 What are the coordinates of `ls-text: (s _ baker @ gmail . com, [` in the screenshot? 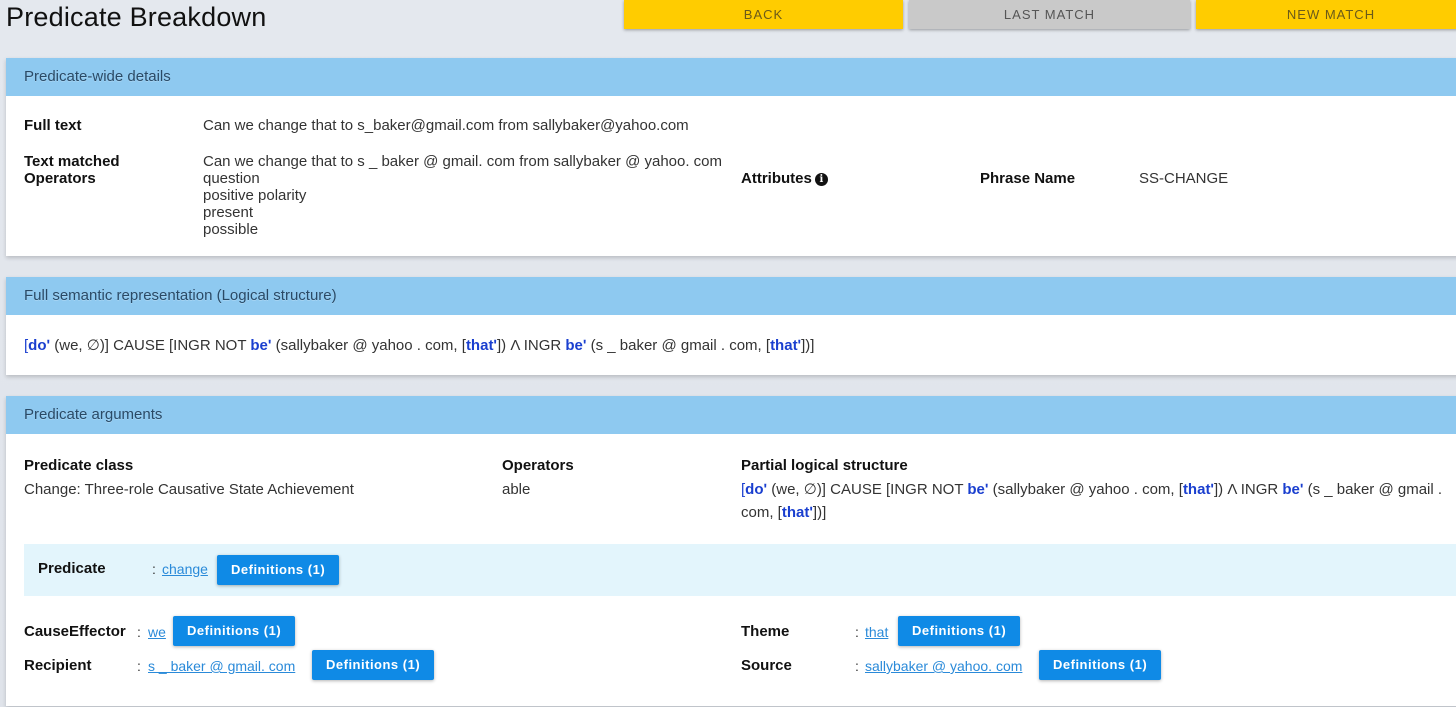 It's located at (678, 345).